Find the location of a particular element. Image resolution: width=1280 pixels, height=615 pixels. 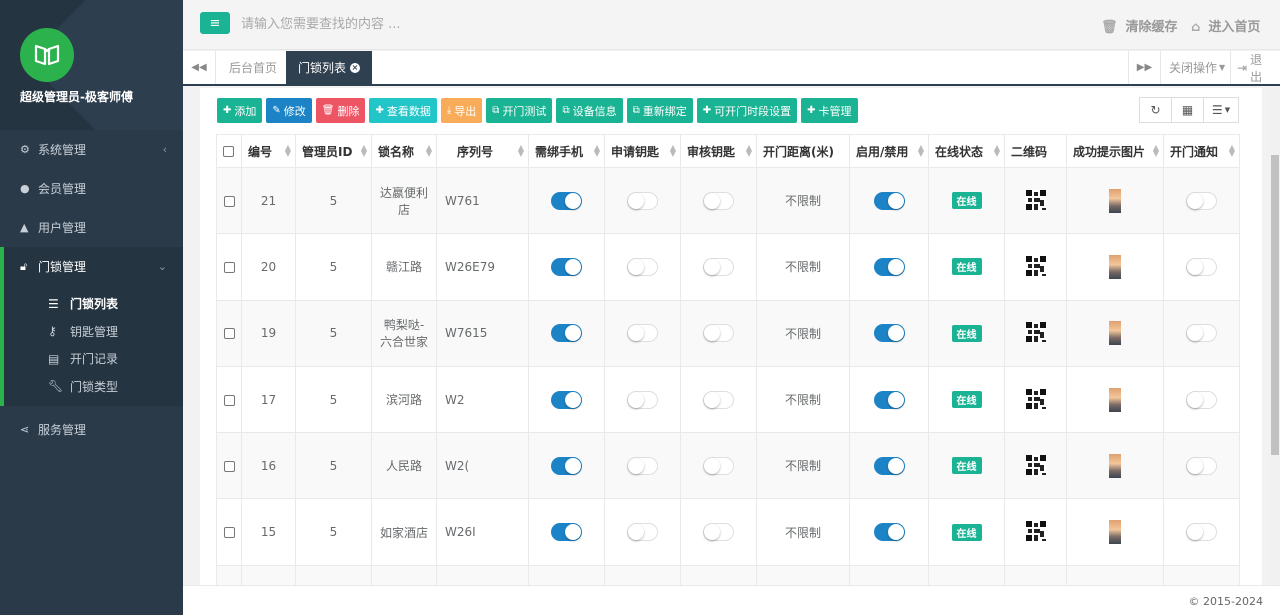

col-header: 锁名称 ▲ ▼ is located at coordinates (404, 151).